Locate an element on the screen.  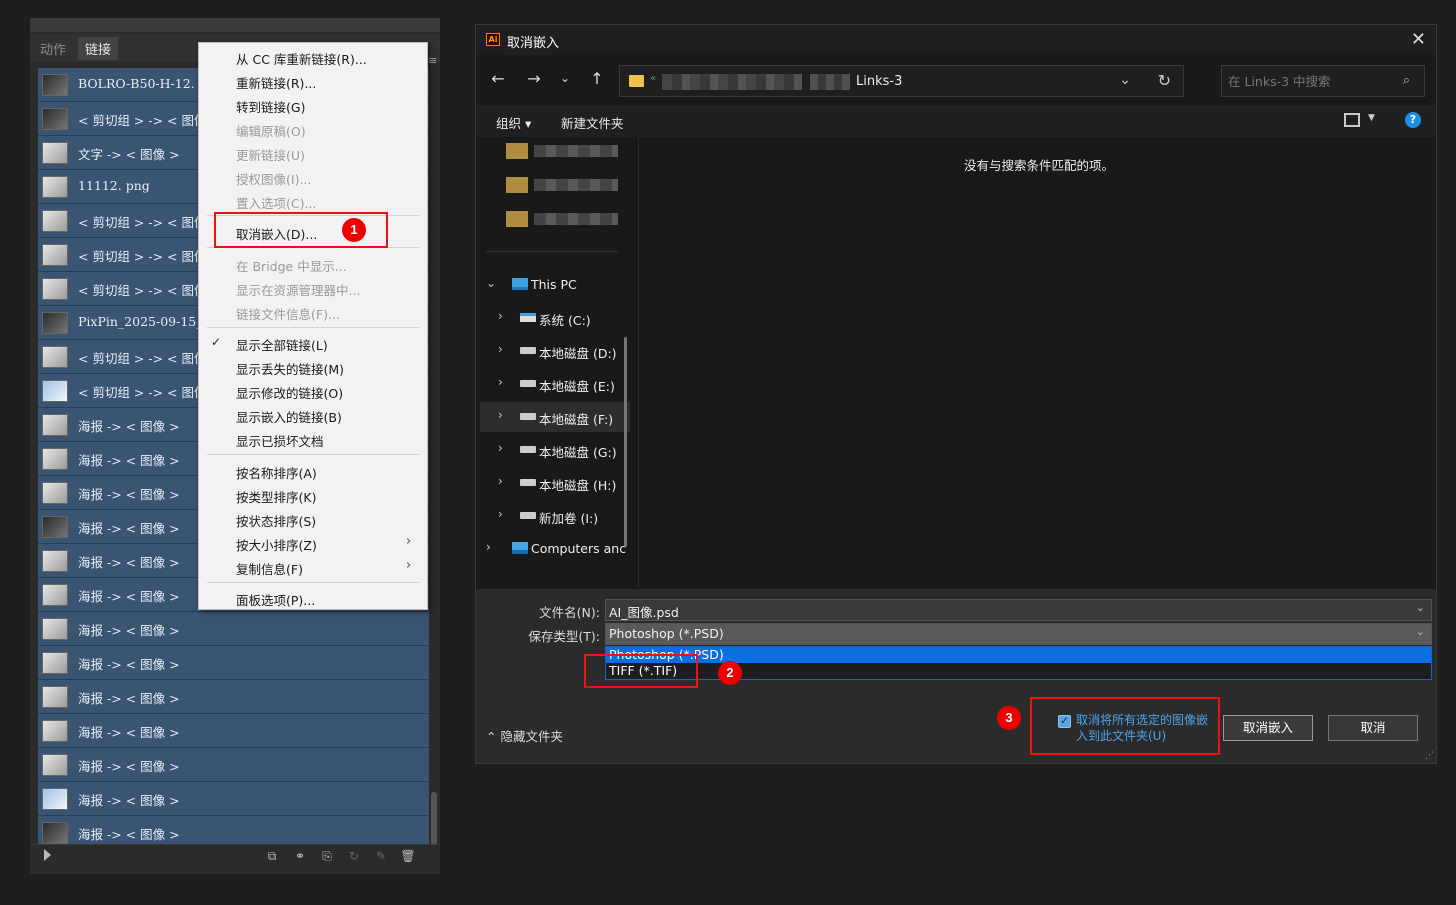
menu-item: 显示嵌入的链接(B) is located at coordinates (289, 416).